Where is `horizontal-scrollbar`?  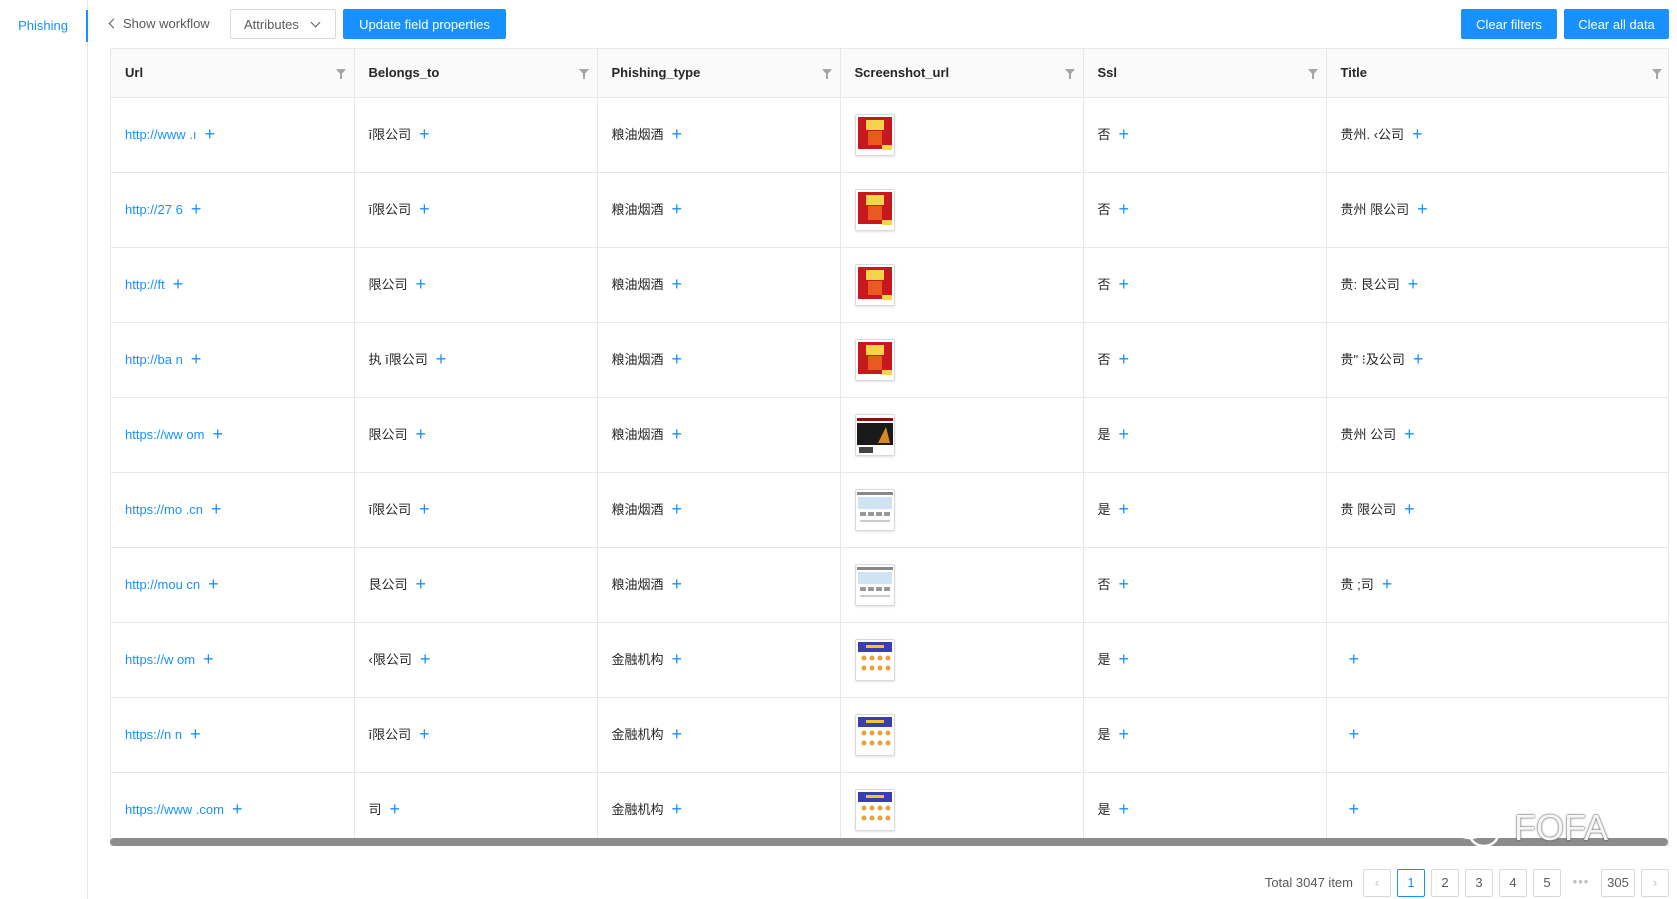 horizontal-scrollbar is located at coordinates (889, 842).